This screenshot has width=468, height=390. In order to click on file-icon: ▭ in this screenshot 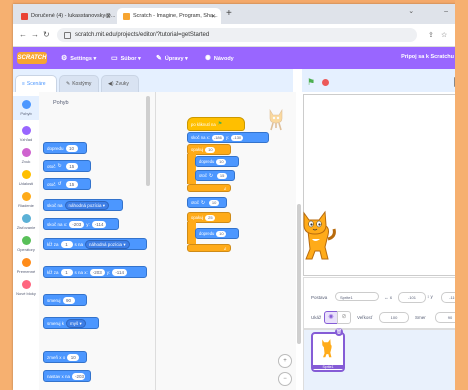, I will do `click(114, 58)`.